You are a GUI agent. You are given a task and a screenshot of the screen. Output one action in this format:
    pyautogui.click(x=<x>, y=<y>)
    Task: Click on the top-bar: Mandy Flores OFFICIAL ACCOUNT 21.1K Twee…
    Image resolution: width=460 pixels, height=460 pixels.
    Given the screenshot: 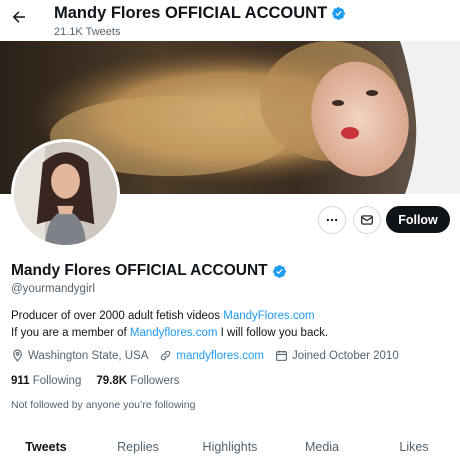 What is the action you would take?
    pyautogui.click(x=230, y=20)
    